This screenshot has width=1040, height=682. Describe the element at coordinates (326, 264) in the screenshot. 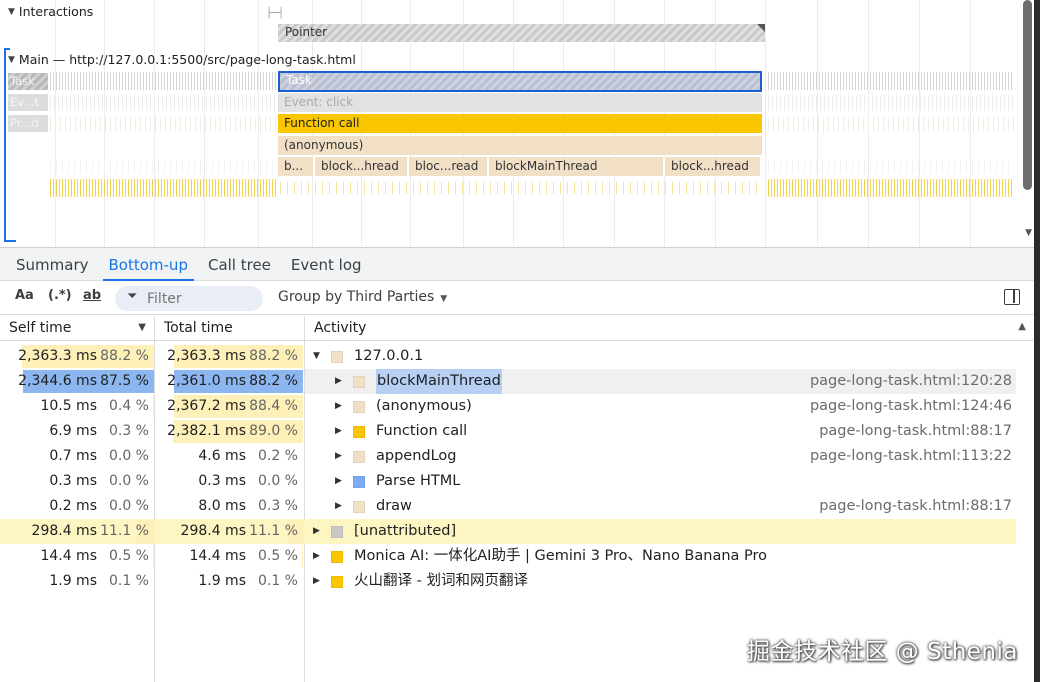

I see `tab-event-log: Event log` at that location.